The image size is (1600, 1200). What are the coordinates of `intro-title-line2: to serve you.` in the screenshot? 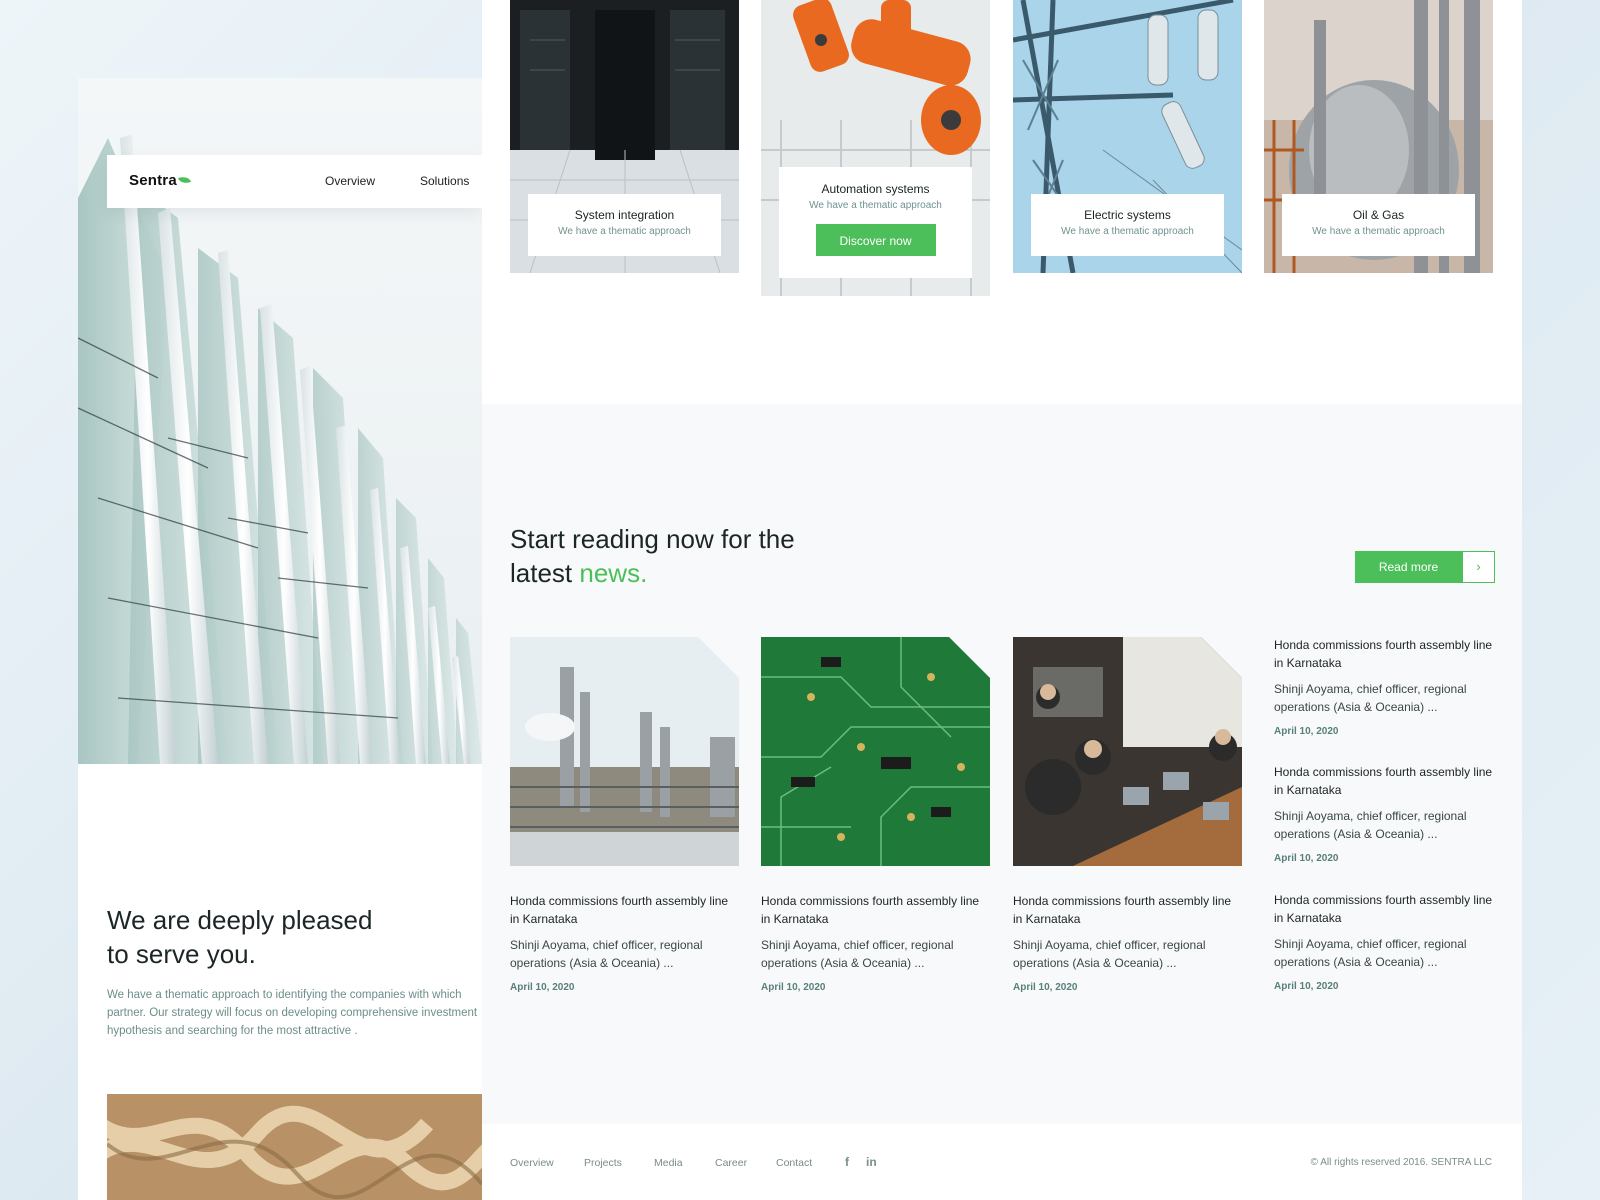 It's located at (181, 954).